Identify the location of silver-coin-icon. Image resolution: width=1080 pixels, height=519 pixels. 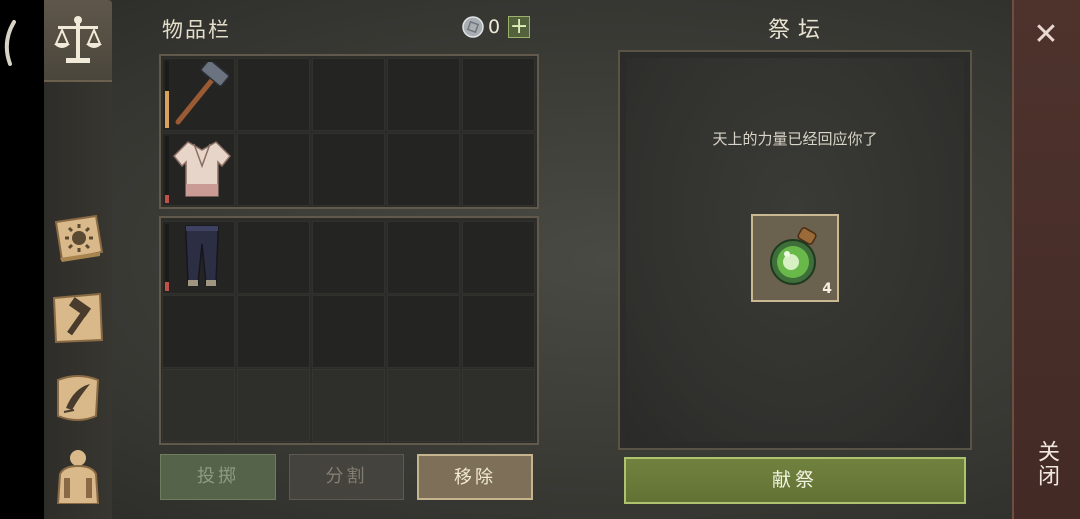
(473, 27).